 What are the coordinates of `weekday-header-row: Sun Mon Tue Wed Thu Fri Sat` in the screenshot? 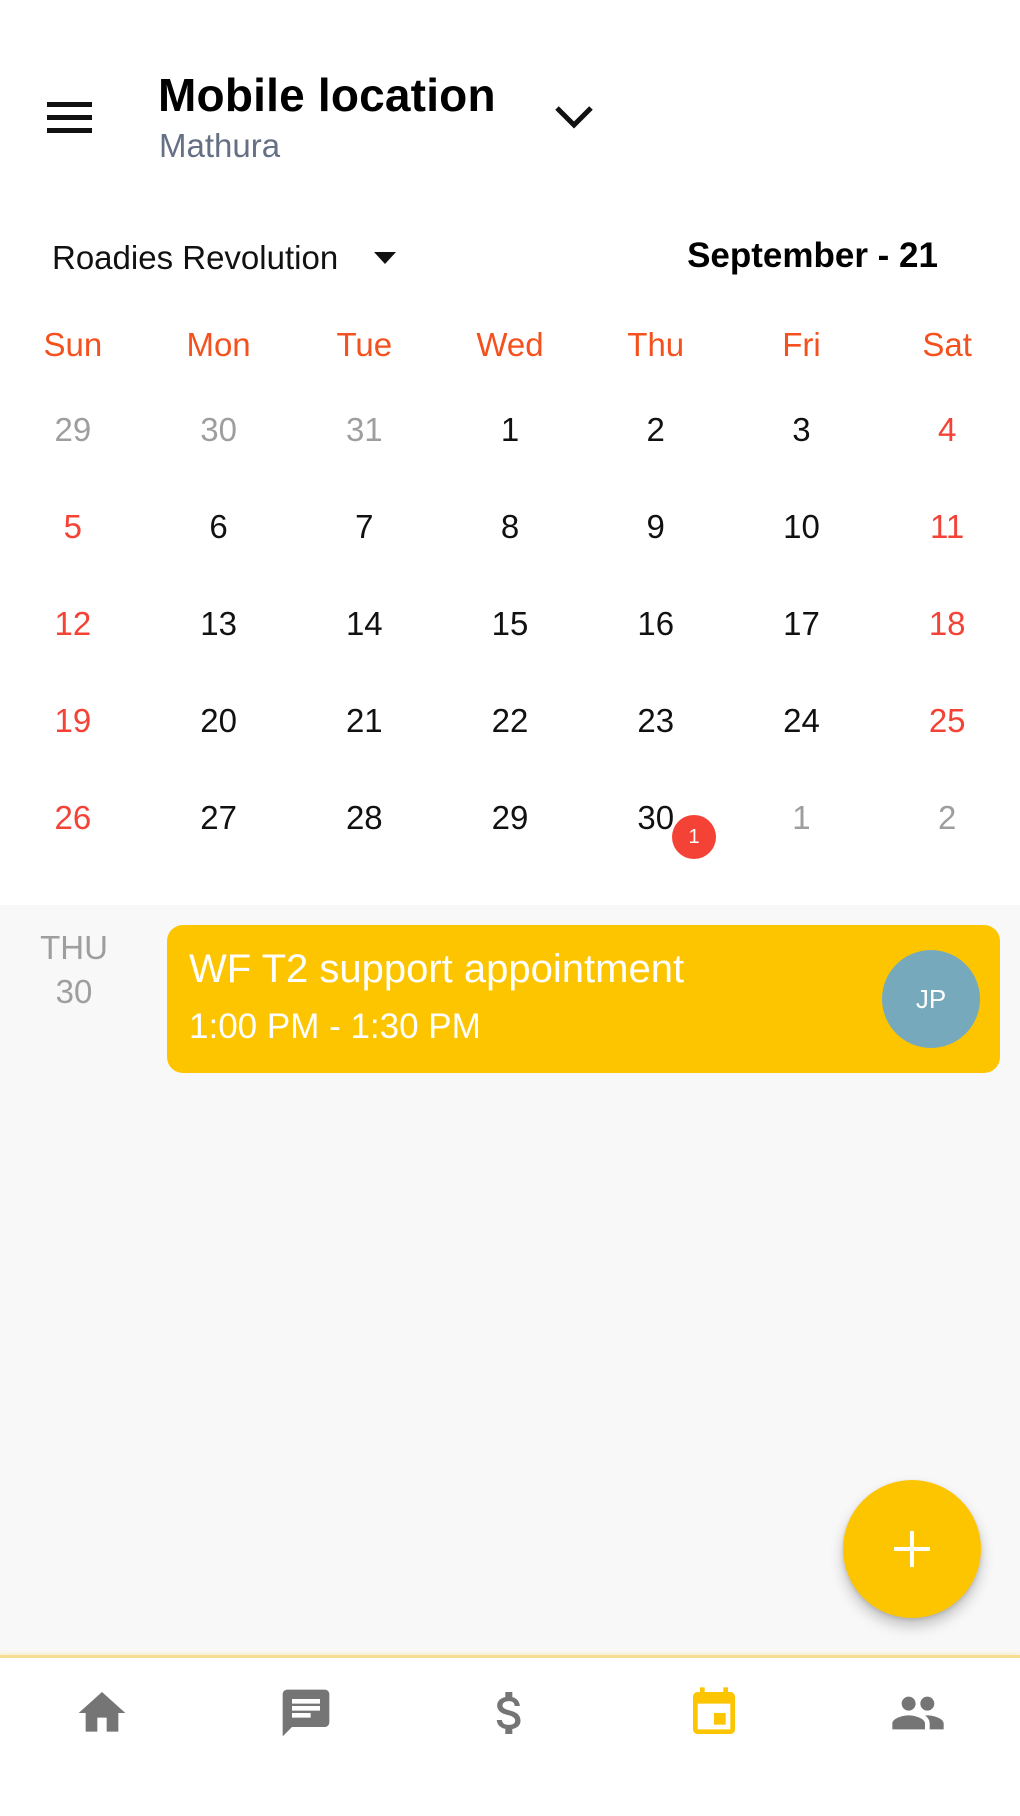 It's located at (510, 345).